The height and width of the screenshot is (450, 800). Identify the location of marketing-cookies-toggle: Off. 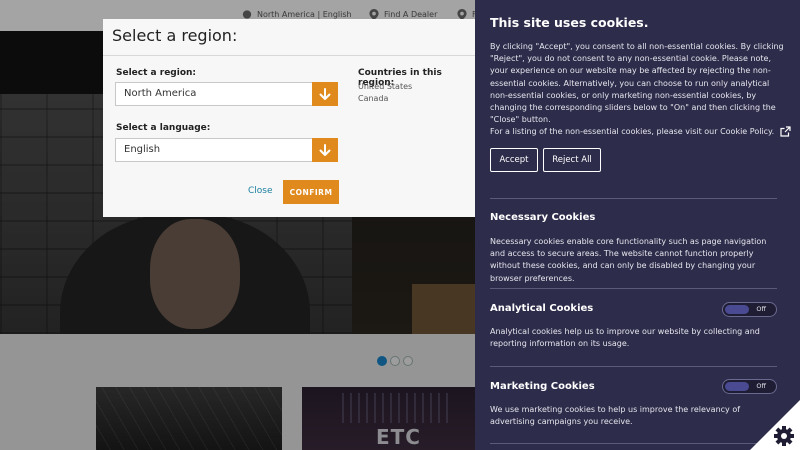
(749, 386).